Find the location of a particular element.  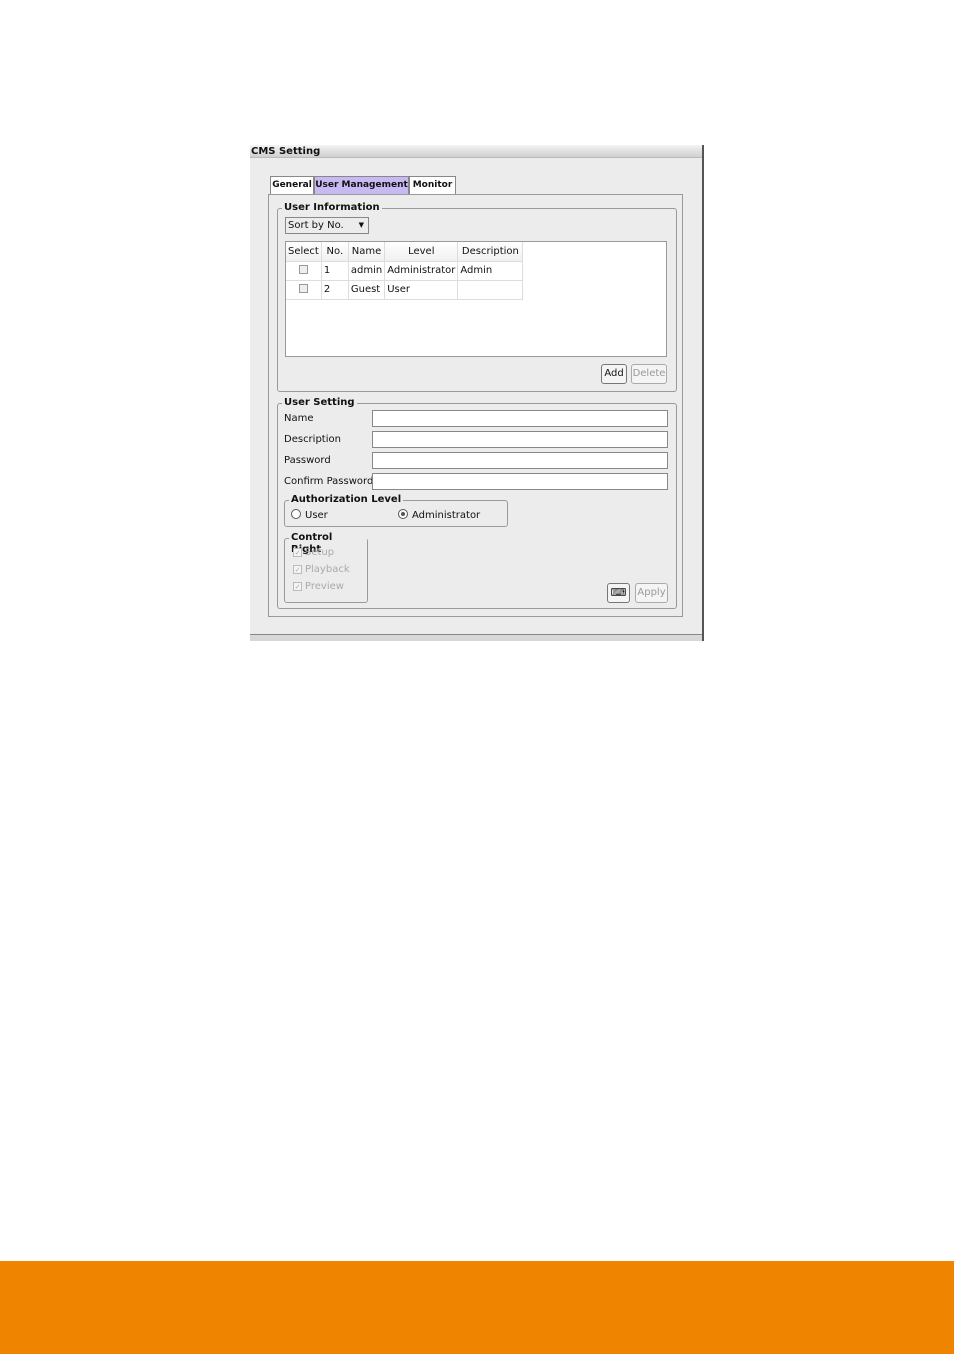

setup-label: Setup is located at coordinates (320, 552).